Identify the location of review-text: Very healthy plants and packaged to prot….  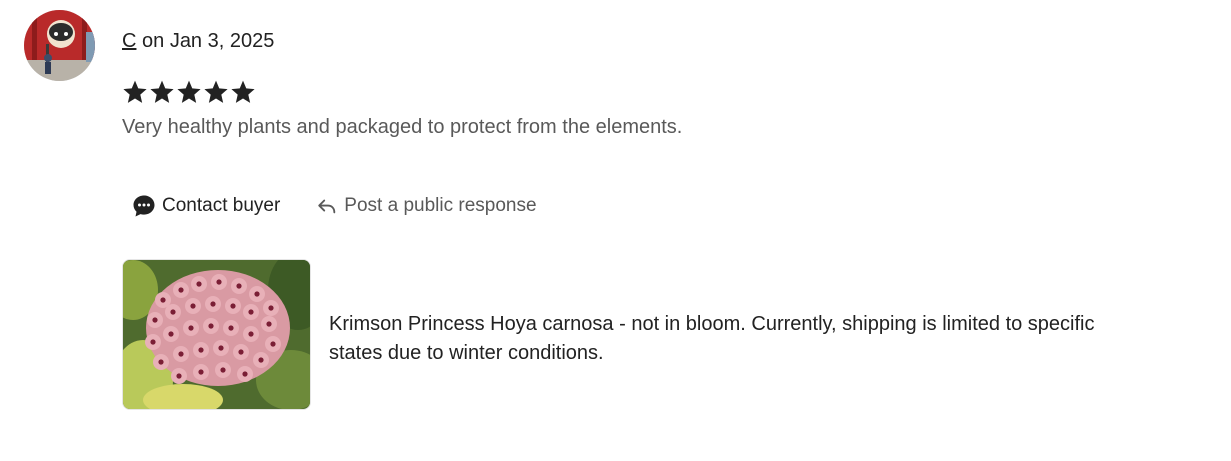
(402, 127).